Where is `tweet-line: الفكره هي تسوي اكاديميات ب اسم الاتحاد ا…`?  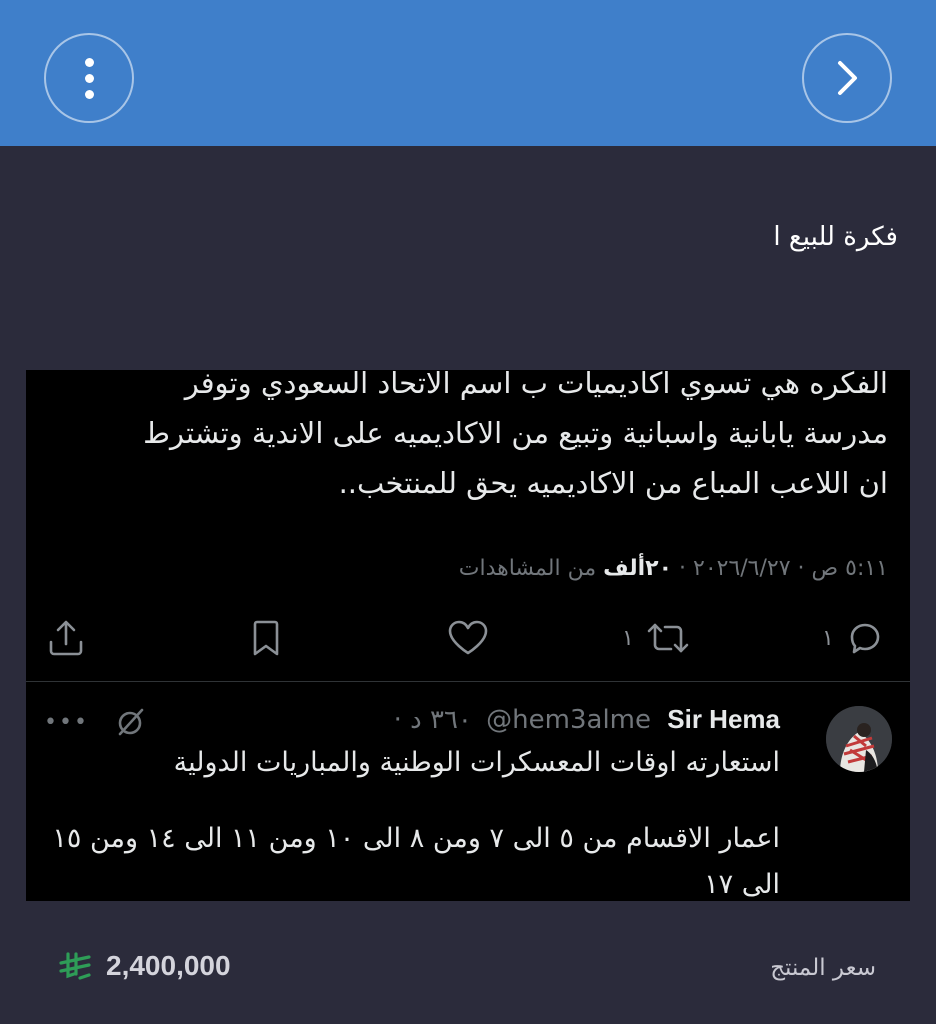
tweet-line: الفكره هي تسوي اكاديميات ب اسم الاتحاد ا… is located at coordinates (536, 385).